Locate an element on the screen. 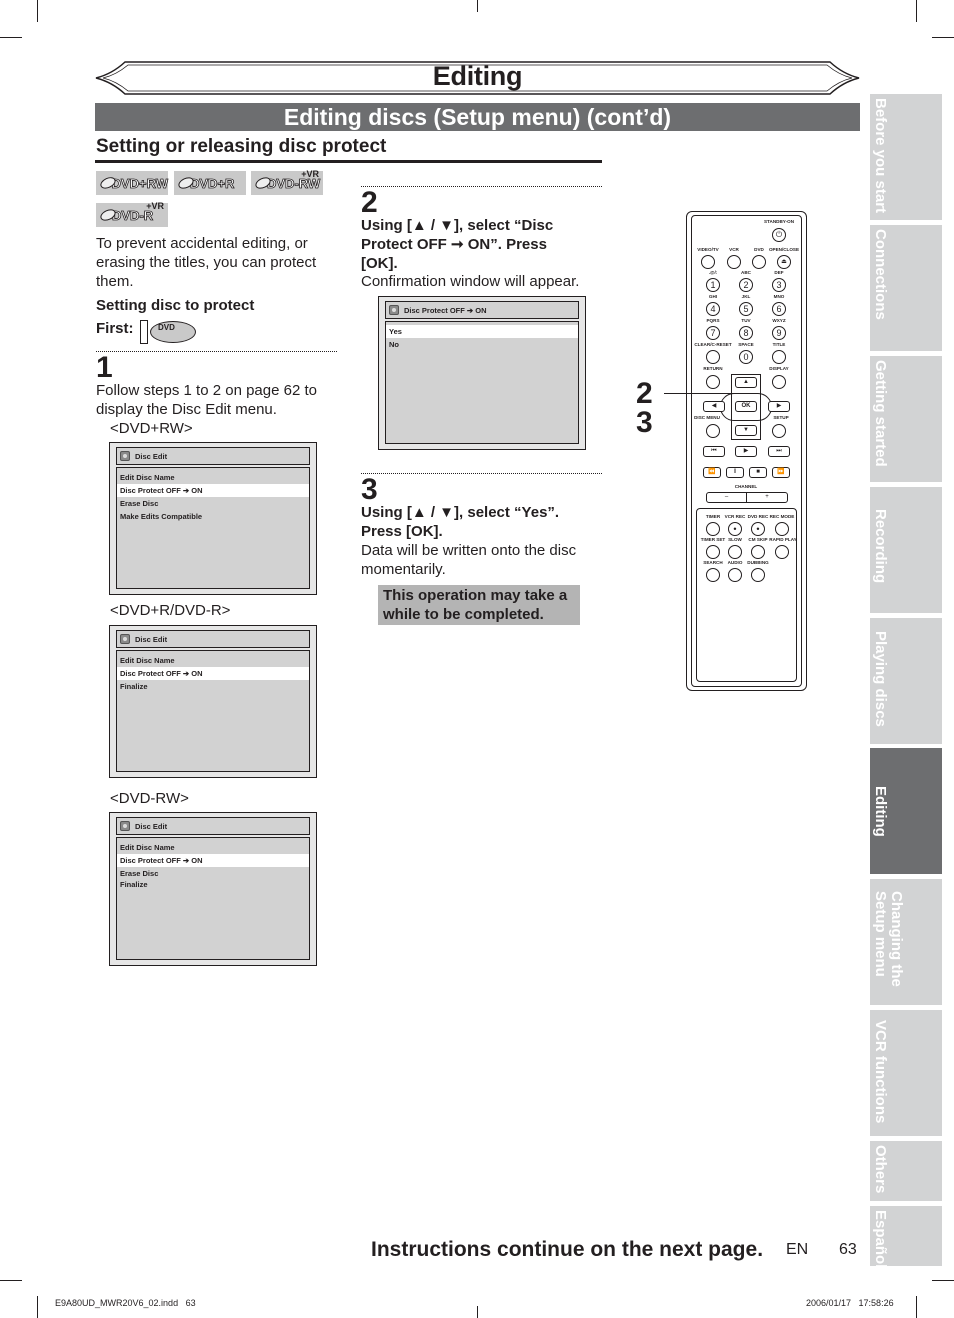  play-button: ▶ is located at coordinates (746, 451).